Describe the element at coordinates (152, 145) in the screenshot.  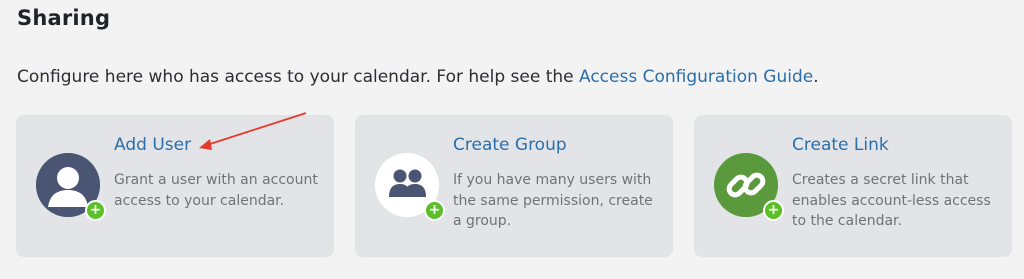
I see `add-user-title: Add User` at that location.